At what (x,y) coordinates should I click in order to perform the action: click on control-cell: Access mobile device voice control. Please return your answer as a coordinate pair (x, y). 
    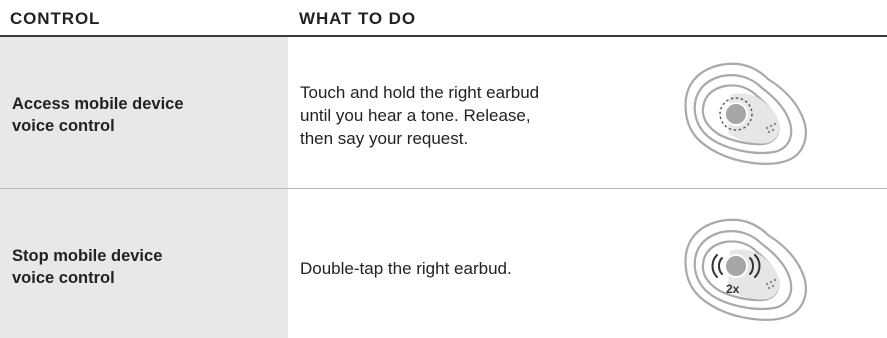
    Looking at the image, I should click on (144, 112).